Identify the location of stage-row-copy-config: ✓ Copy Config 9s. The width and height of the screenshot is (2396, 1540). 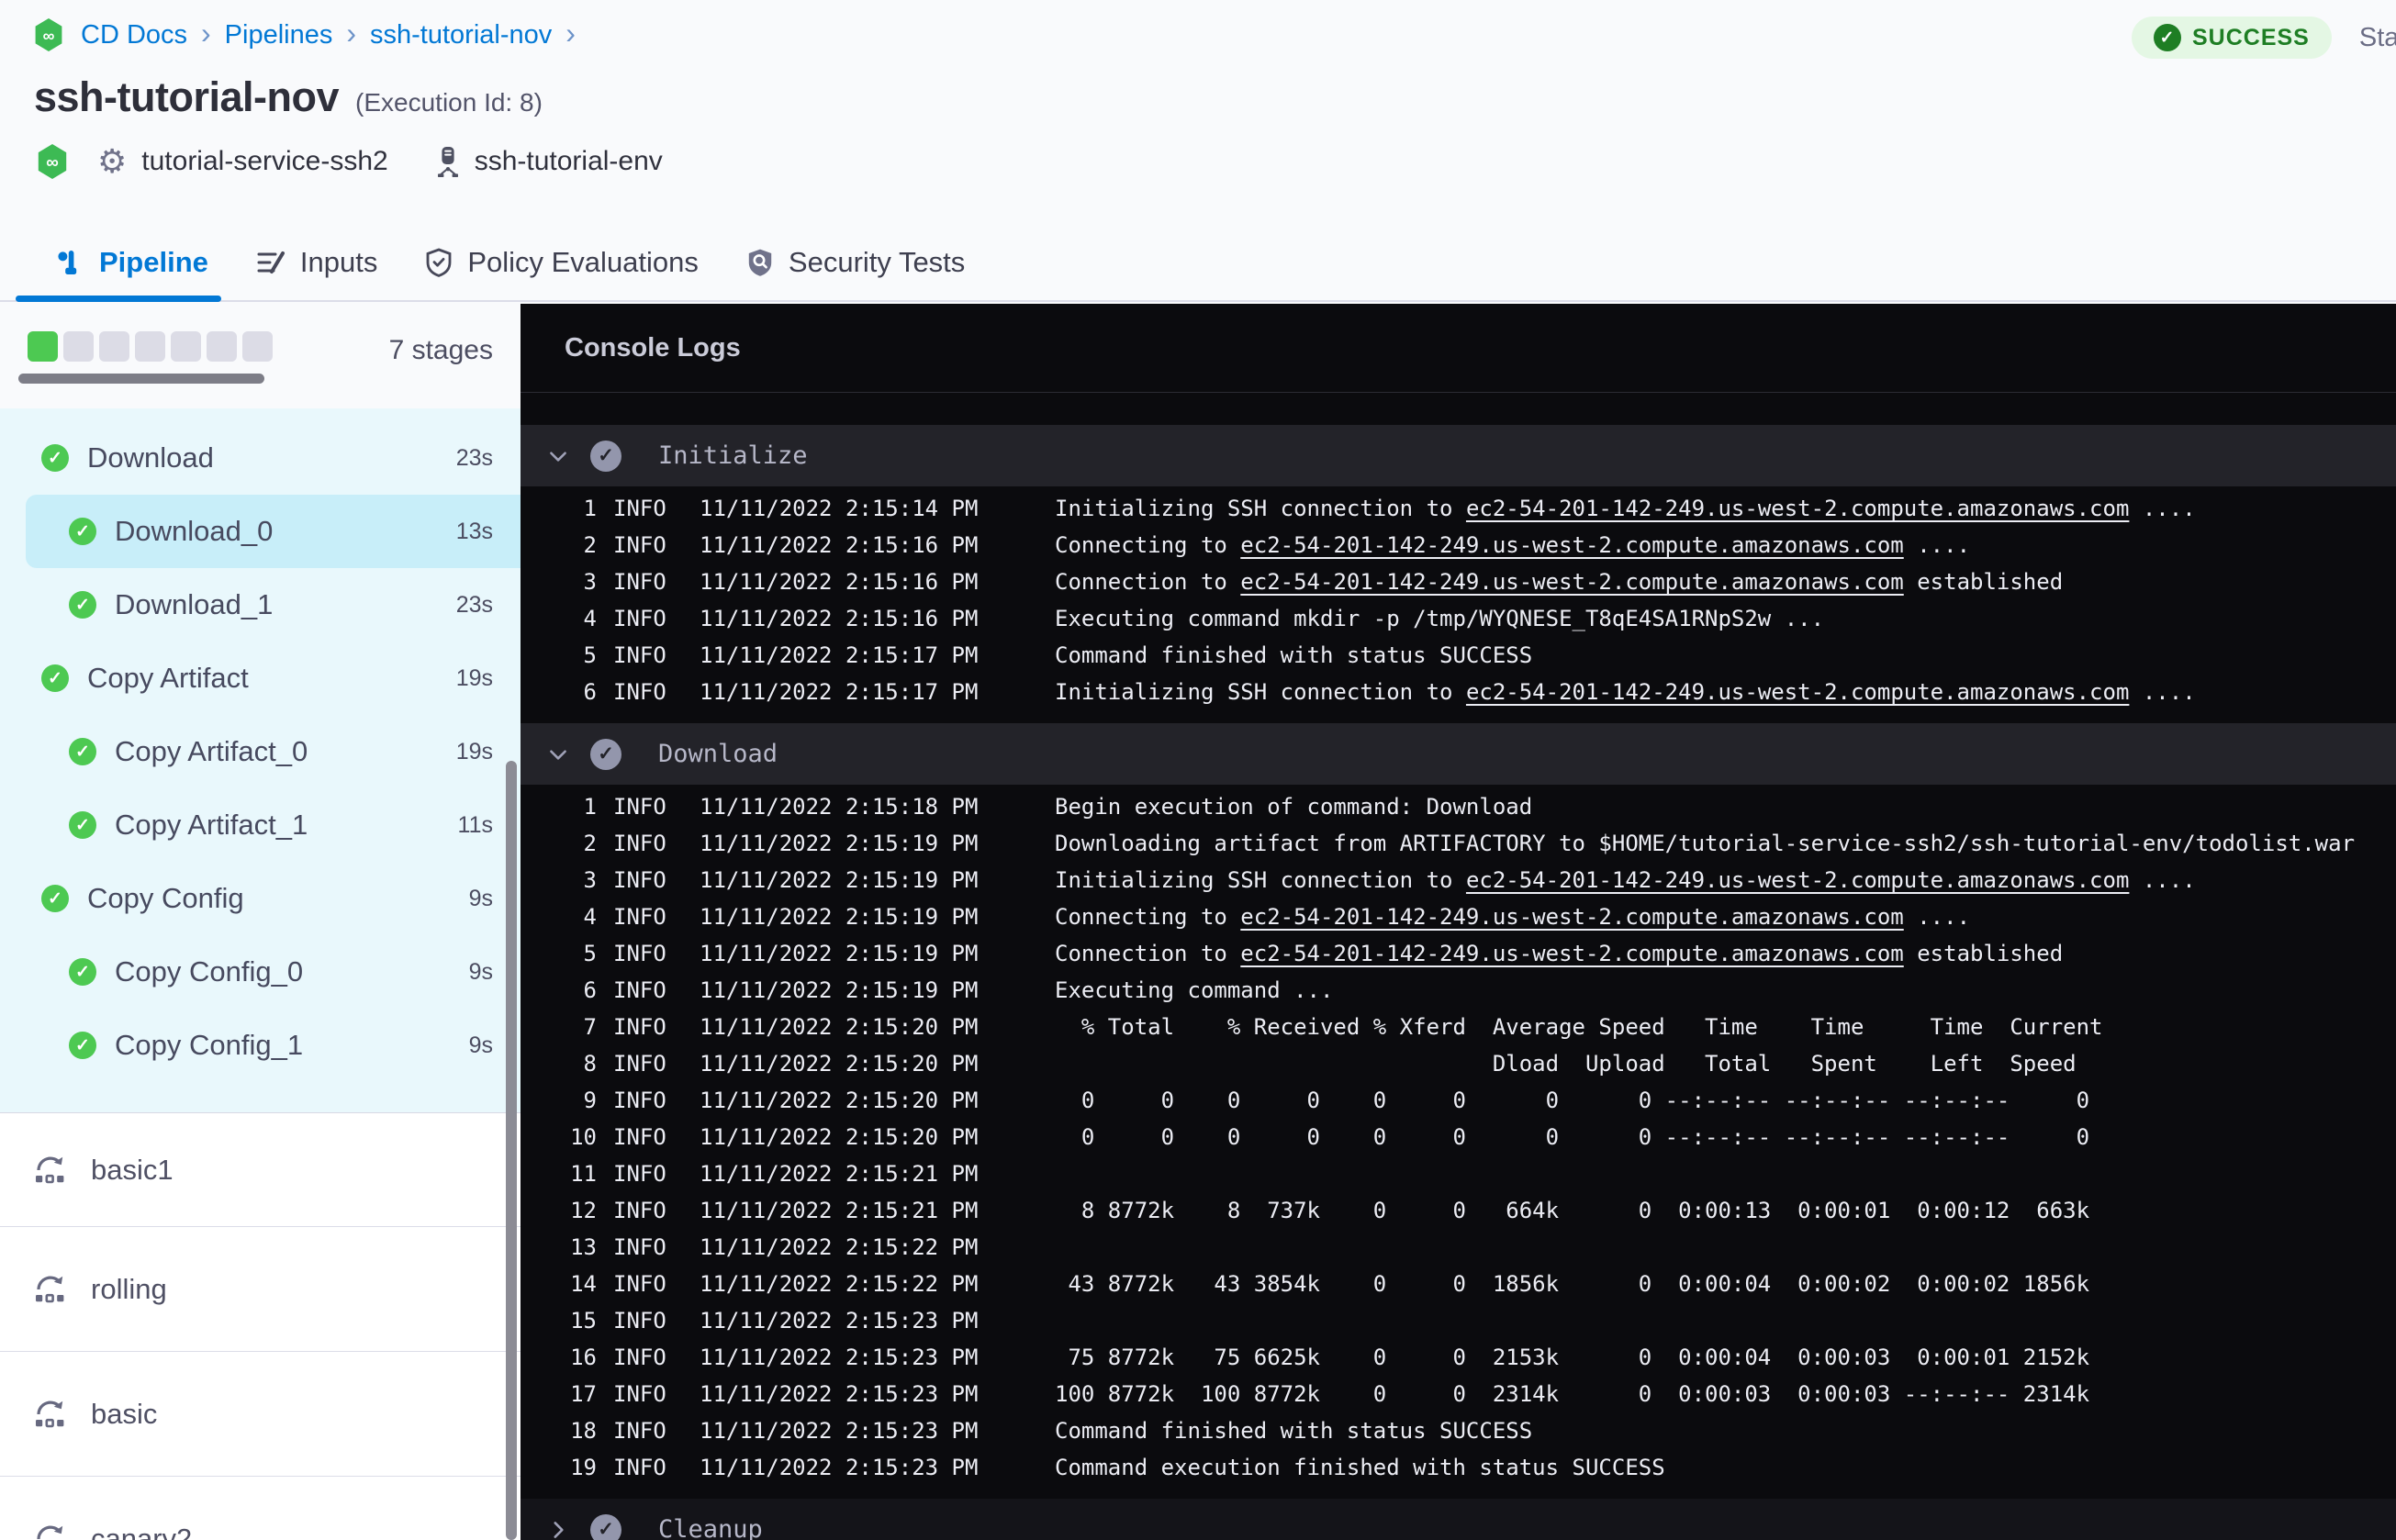
(260, 898).